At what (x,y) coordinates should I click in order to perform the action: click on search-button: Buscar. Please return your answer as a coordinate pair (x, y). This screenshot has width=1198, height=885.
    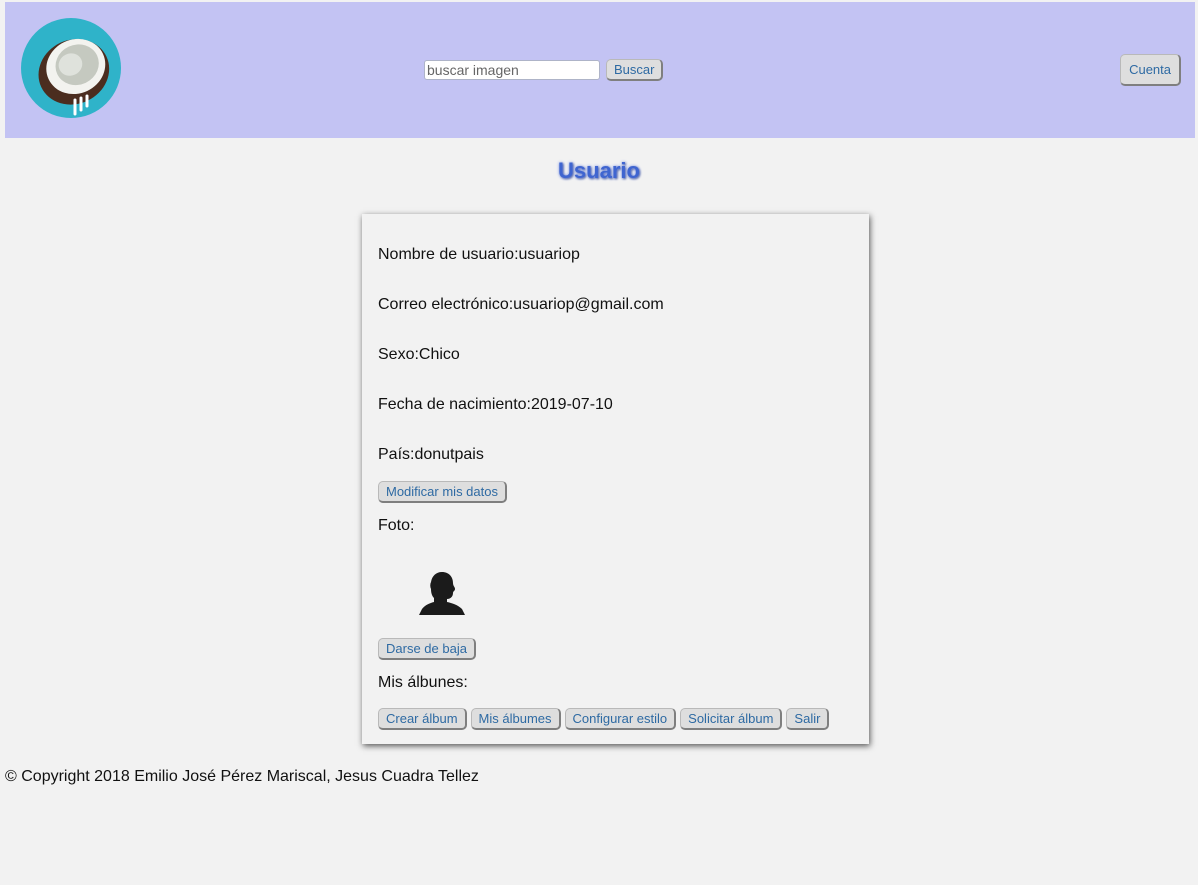
    Looking at the image, I should click on (635, 70).